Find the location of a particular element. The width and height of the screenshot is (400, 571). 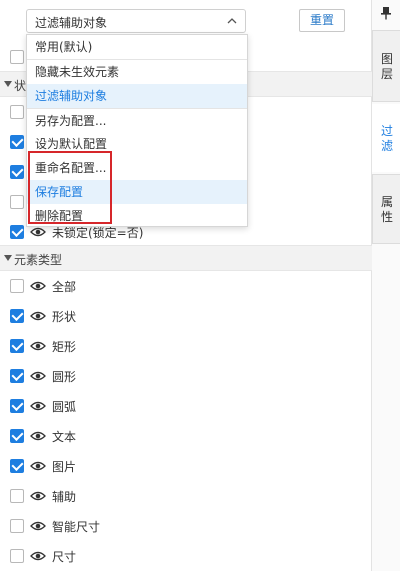

menu-item-save-config: 保存配置 is located at coordinates (137, 192).